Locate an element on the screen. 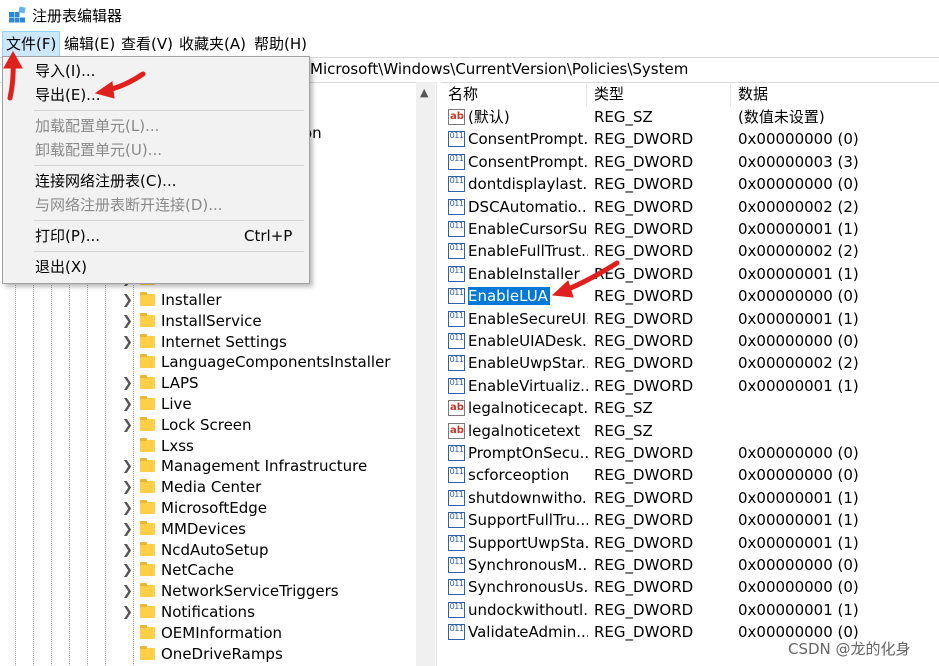  watermark-text: CSDN @龙的化身 is located at coordinates (849, 649).